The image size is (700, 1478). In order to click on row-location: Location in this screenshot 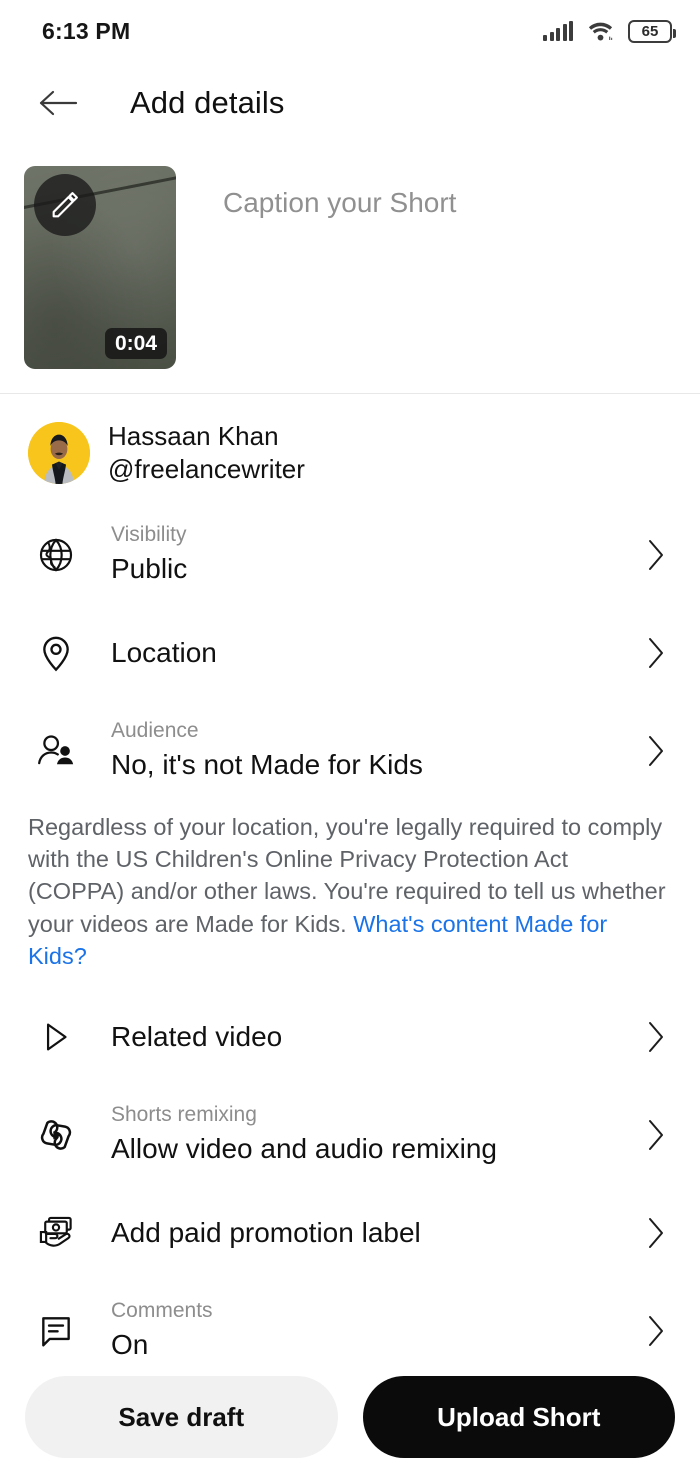, I will do `click(350, 653)`.